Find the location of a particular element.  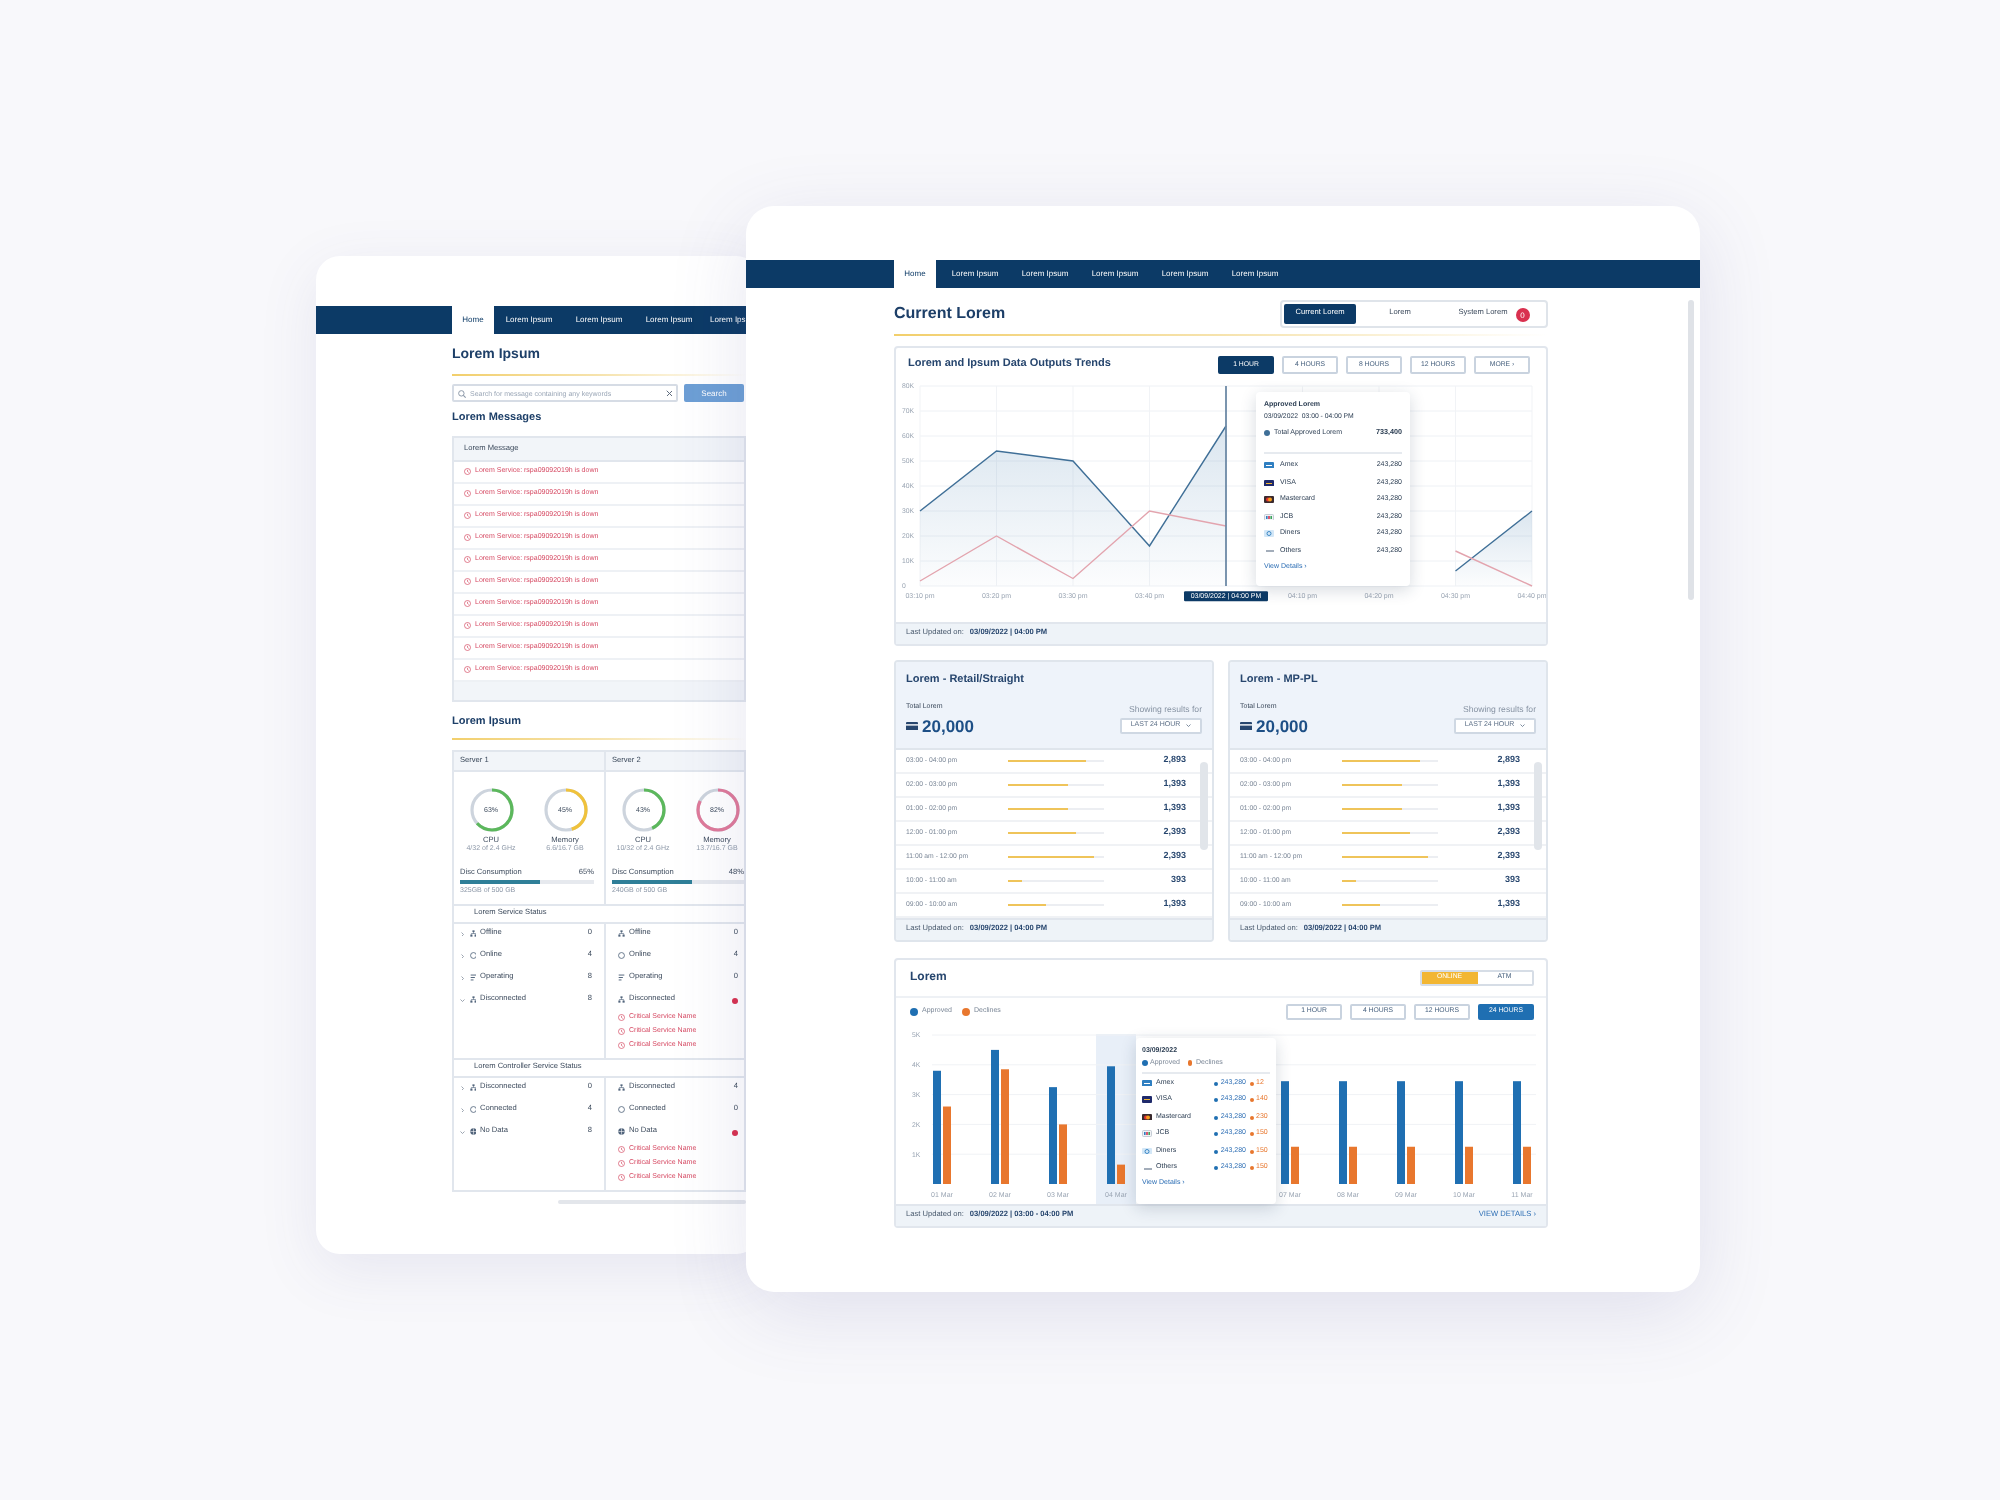

vertical-scrollbar is located at coordinates (1691, 450).